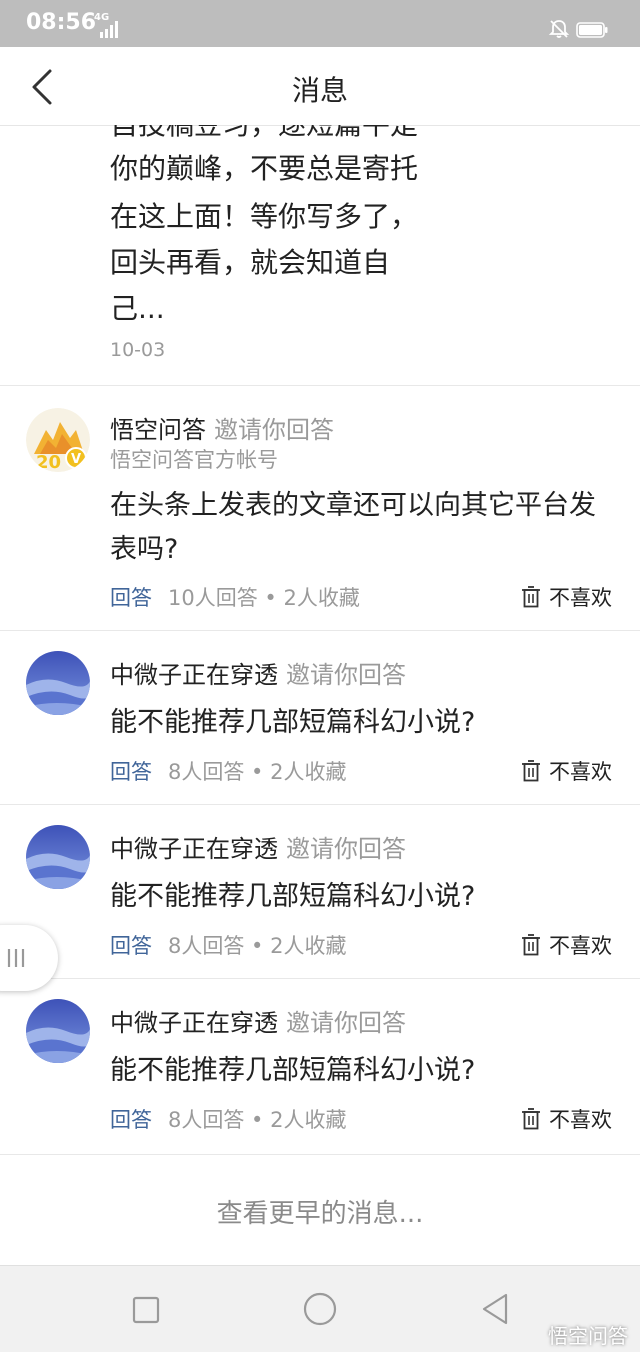 The width and height of the screenshot is (640, 1352). What do you see at coordinates (495, 1309) in the screenshot?
I see `nav-back-triangle-icon` at bounding box center [495, 1309].